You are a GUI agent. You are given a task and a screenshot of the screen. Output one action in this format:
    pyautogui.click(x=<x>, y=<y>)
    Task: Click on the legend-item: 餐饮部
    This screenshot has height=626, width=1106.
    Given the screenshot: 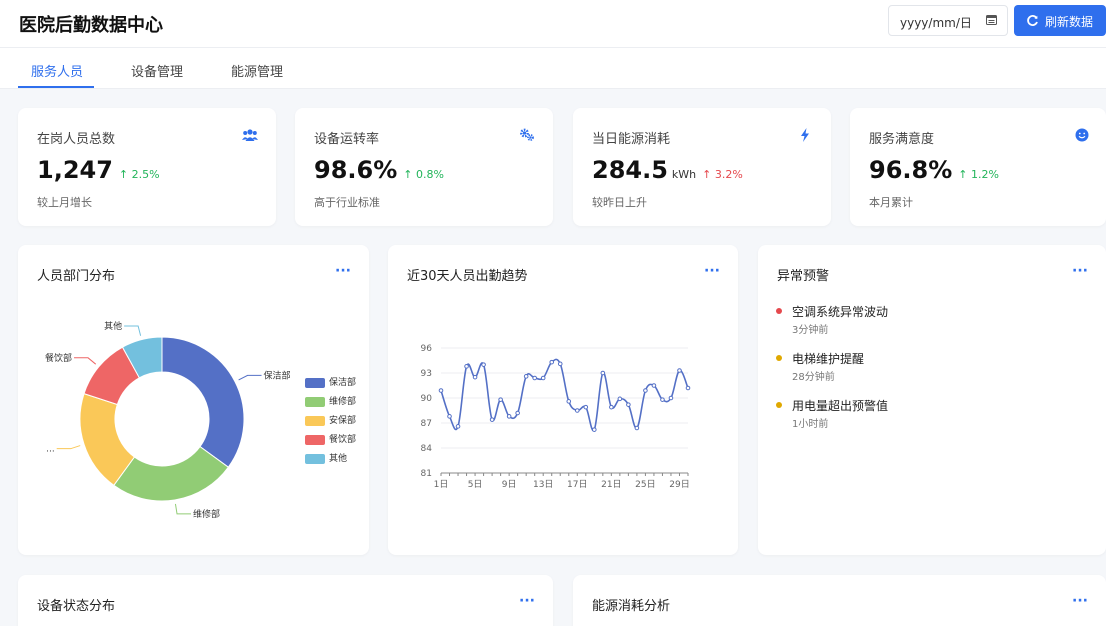 What is the action you would take?
    pyautogui.click(x=330, y=438)
    